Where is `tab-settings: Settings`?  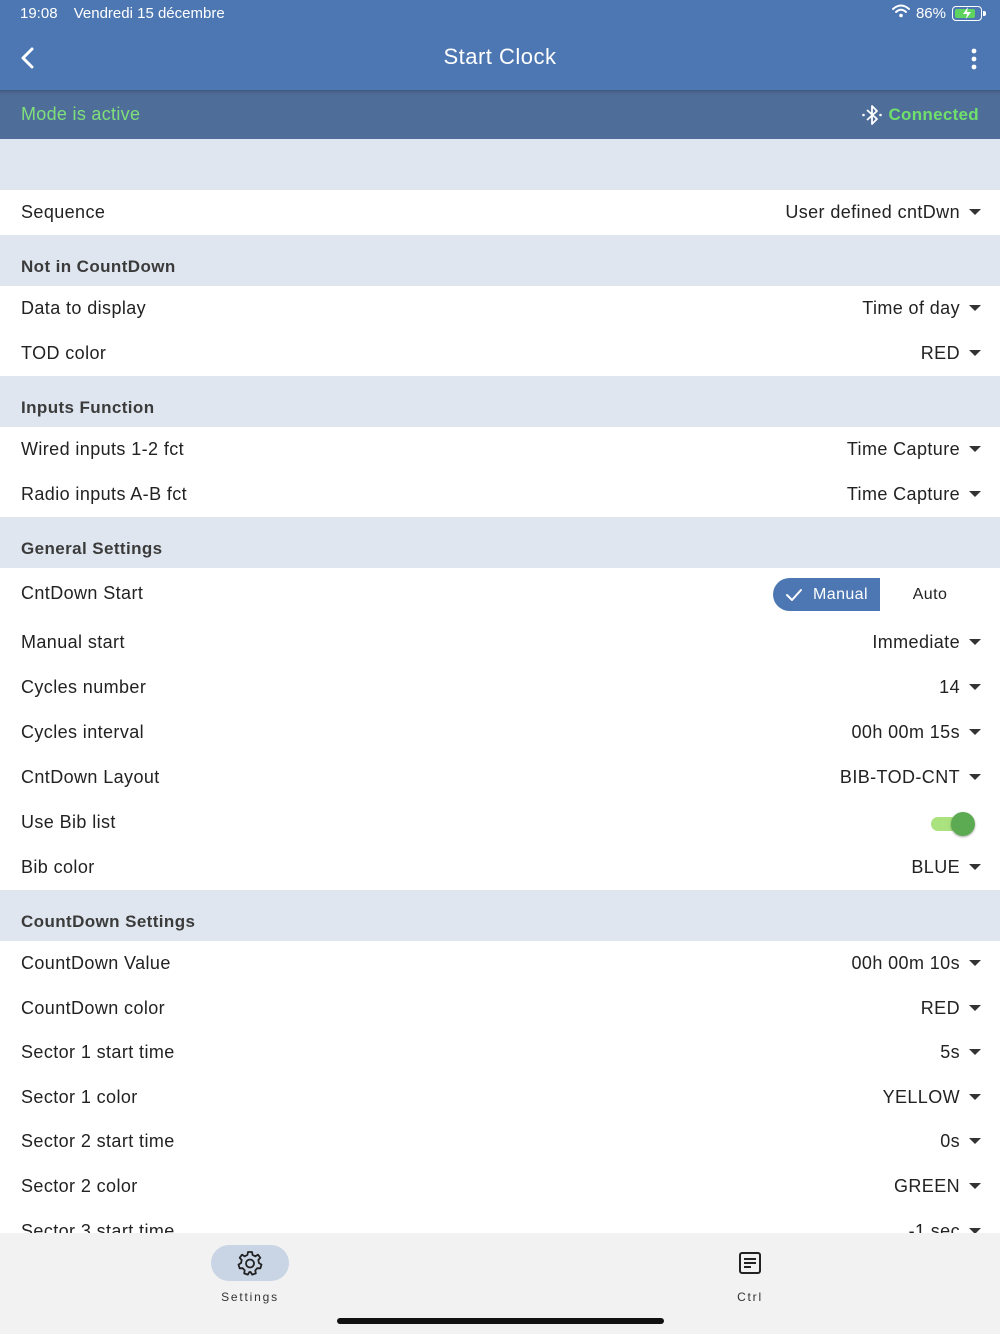 tab-settings: Settings is located at coordinates (250, 1274).